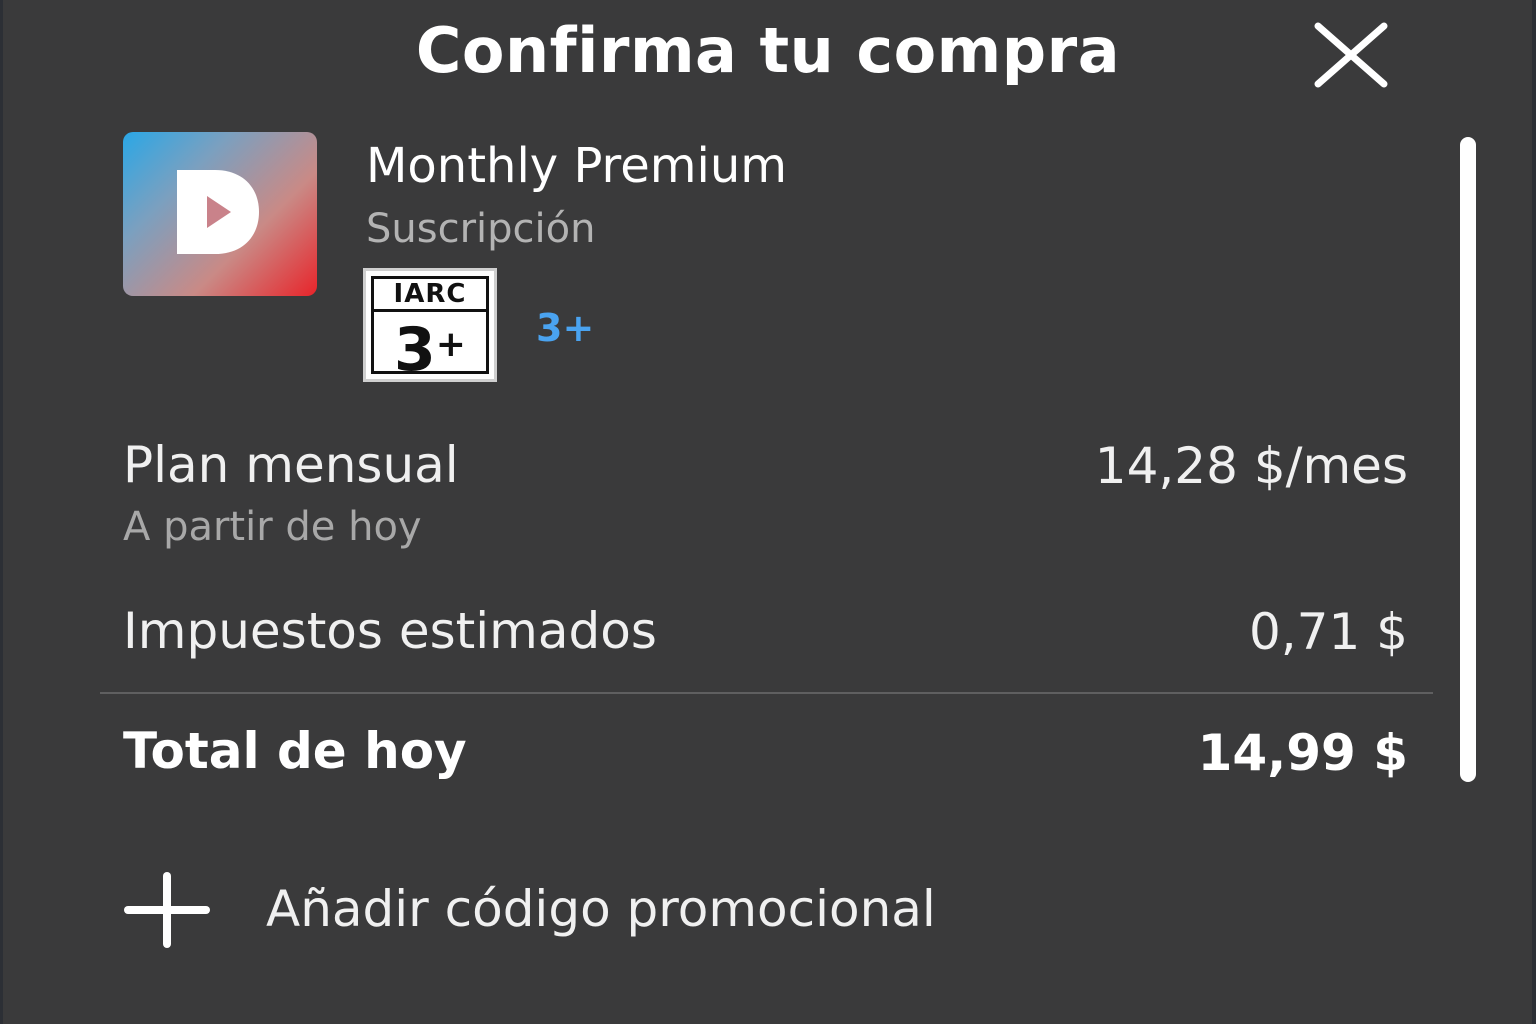 This screenshot has height=1024, width=1536. I want to click on tax-label: Impuestos estimados, so click(390, 631).